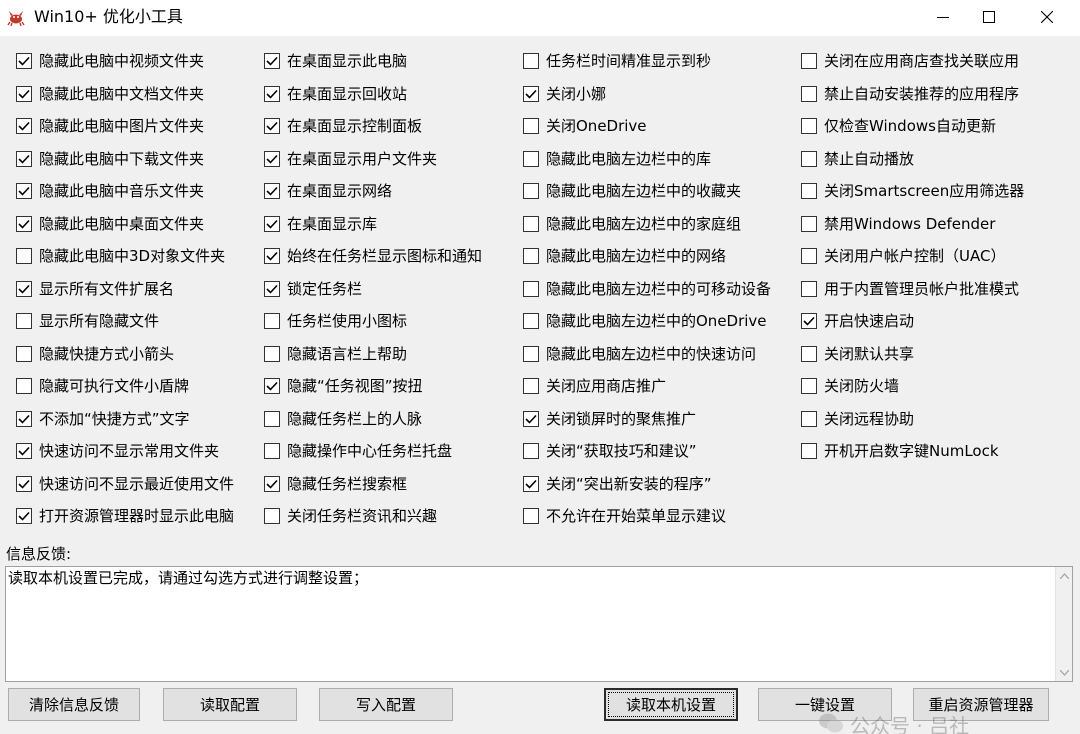 The height and width of the screenshot is (734, 1080). What do you see at coordinates (343, 386) in the screenshot?
I see `option-row: 隐藏“任务视图”按扭` at bounding box center [343, 386].